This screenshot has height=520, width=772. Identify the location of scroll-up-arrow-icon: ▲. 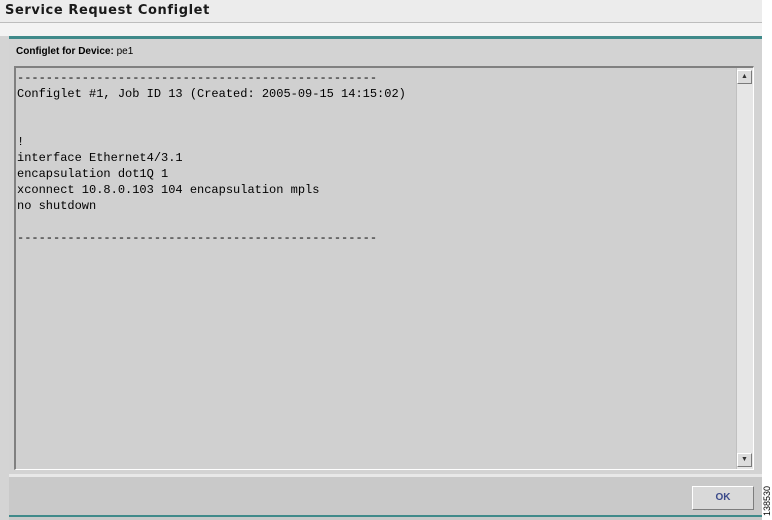
(744, 76).